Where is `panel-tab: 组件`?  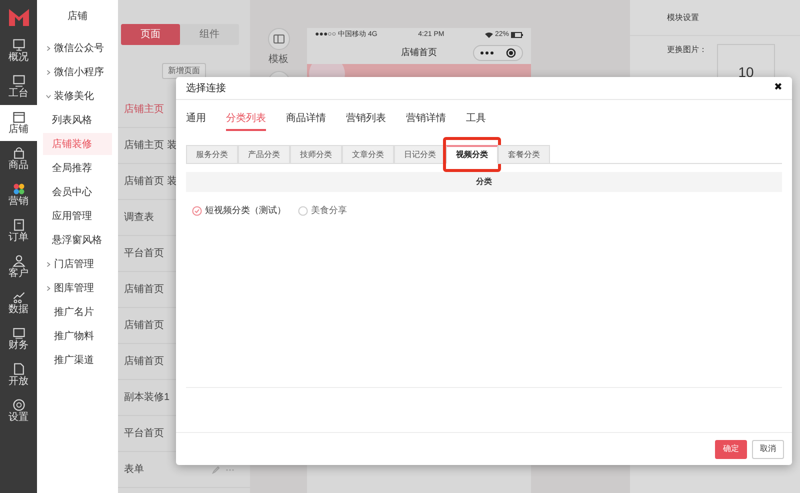 panel-tab: 组件 is located at coordinates (209, 34).